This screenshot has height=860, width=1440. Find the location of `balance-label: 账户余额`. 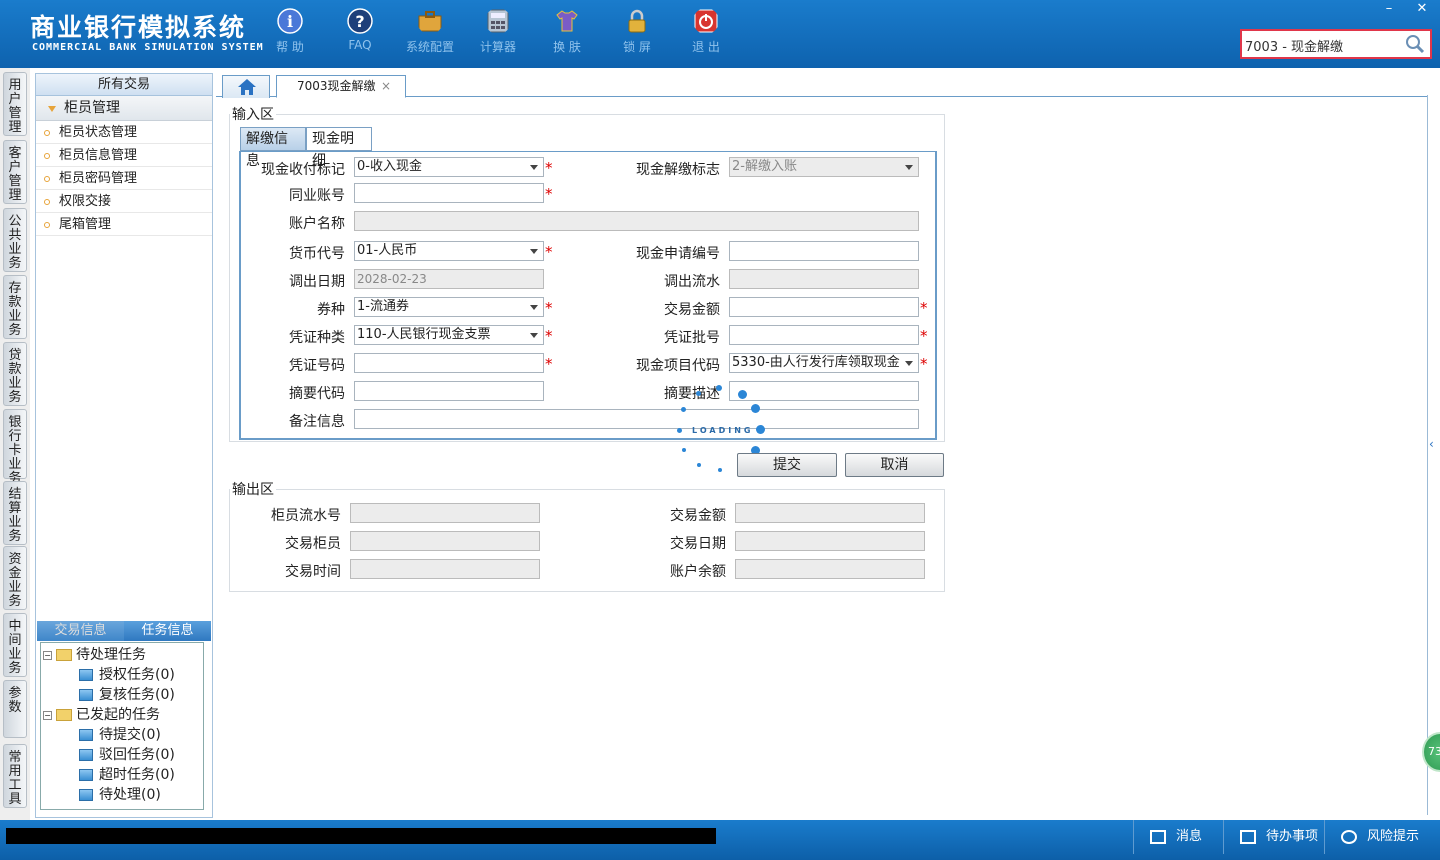

balance-label: 账户余额 is located at coordinates (698, 572).